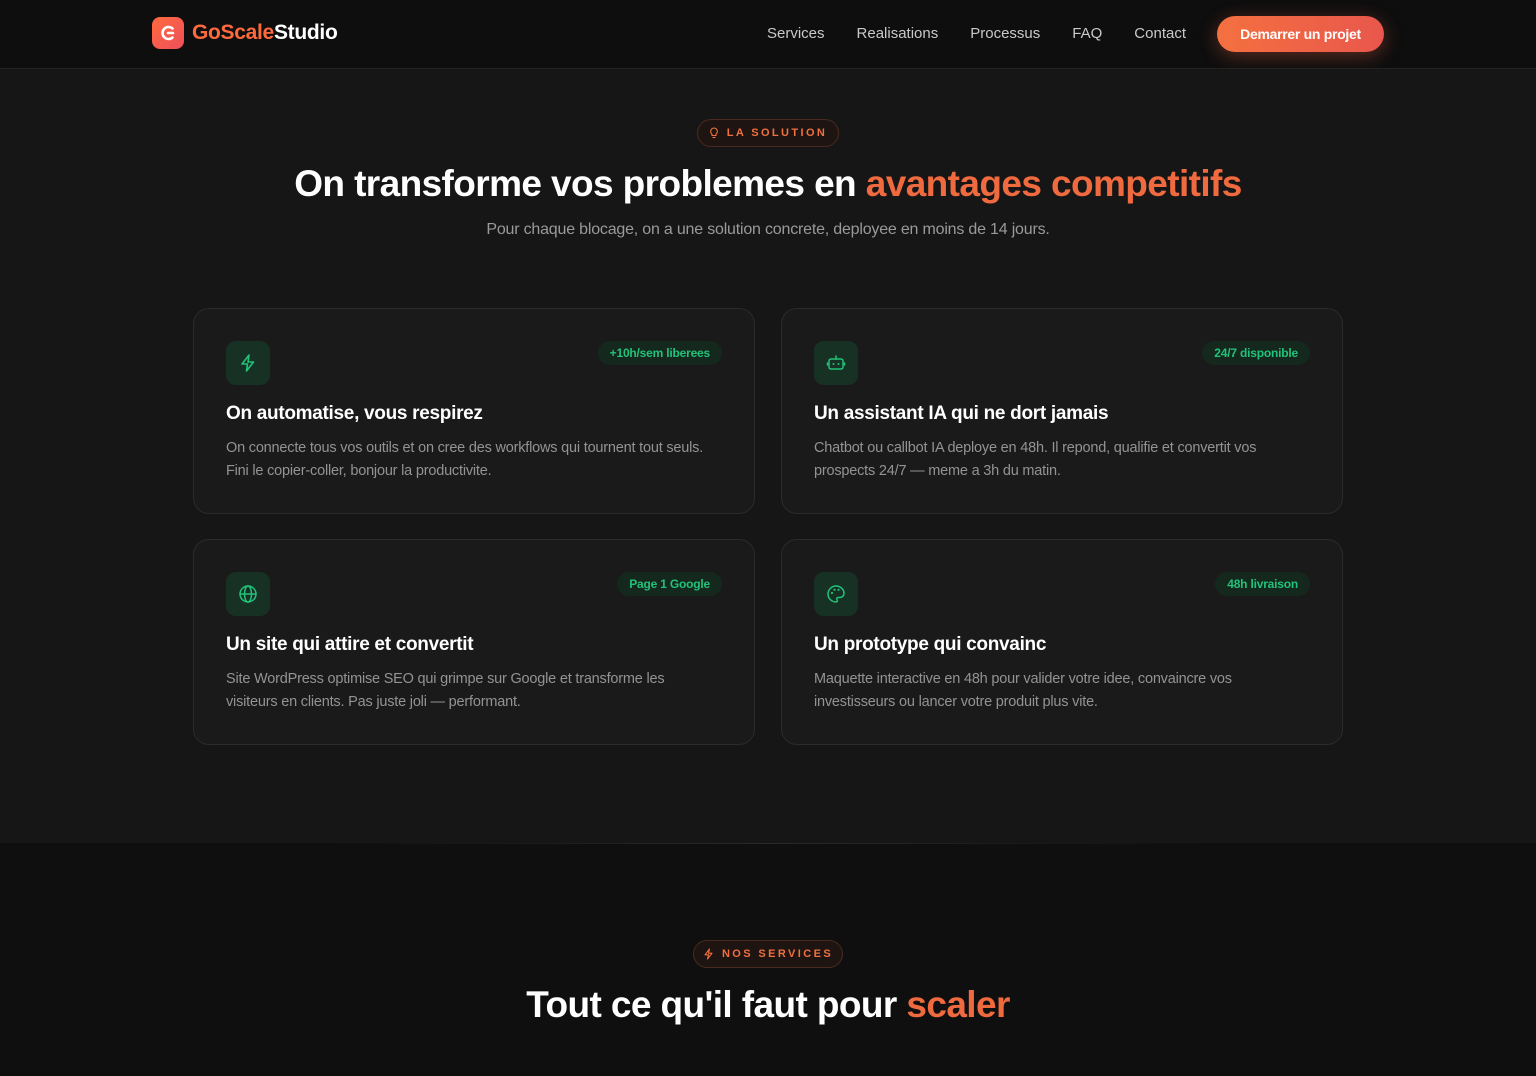  Describe the element at coordinates (1256, 353) in the screenshot. I see `card-badge: 24/7 disponible` at that location.